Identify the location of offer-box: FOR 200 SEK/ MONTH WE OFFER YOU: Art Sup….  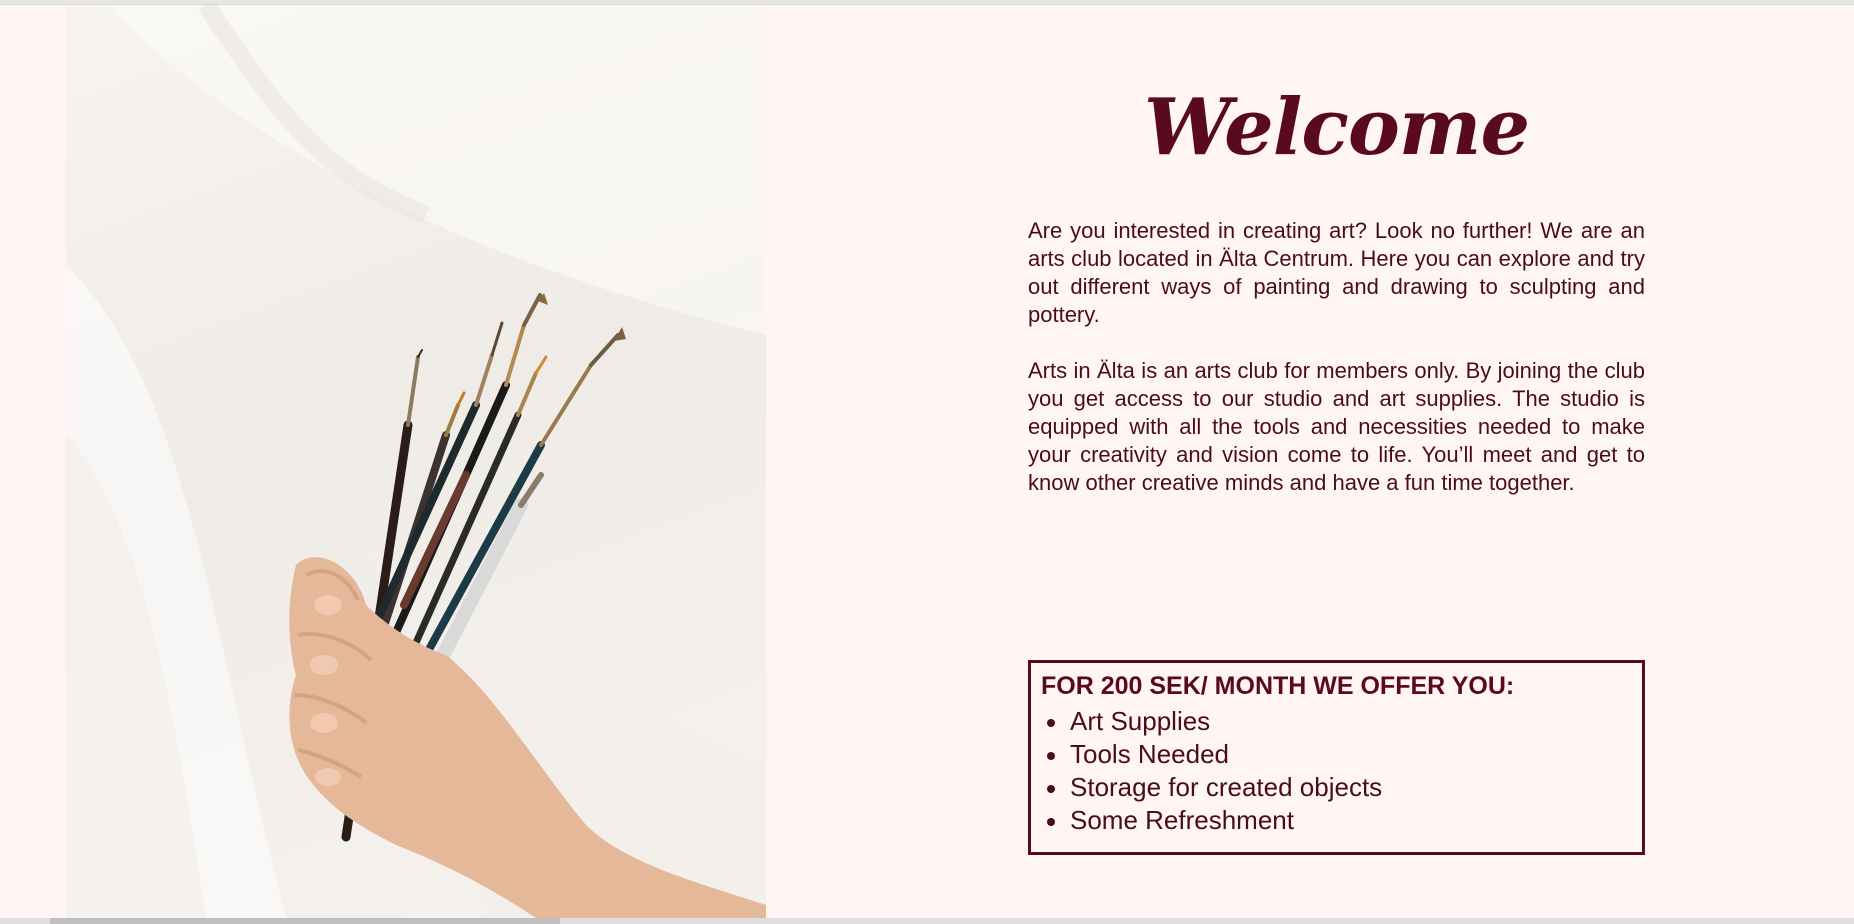
(1336, 757).